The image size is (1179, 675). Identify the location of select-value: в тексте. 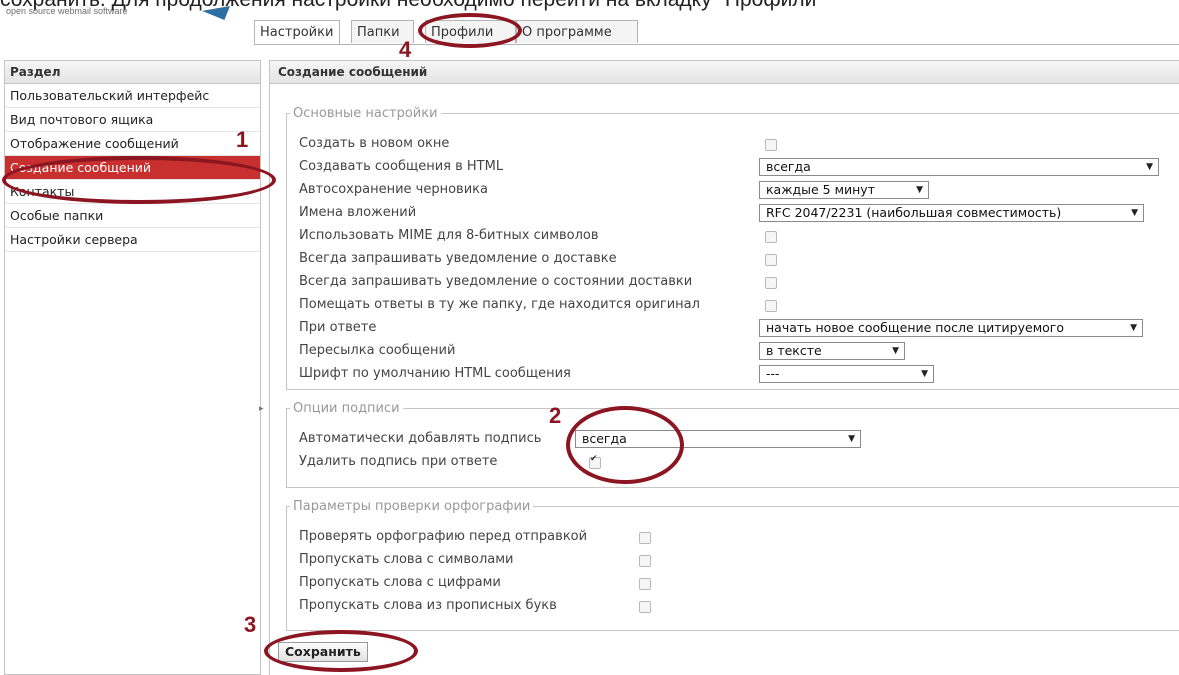
(794, 350).